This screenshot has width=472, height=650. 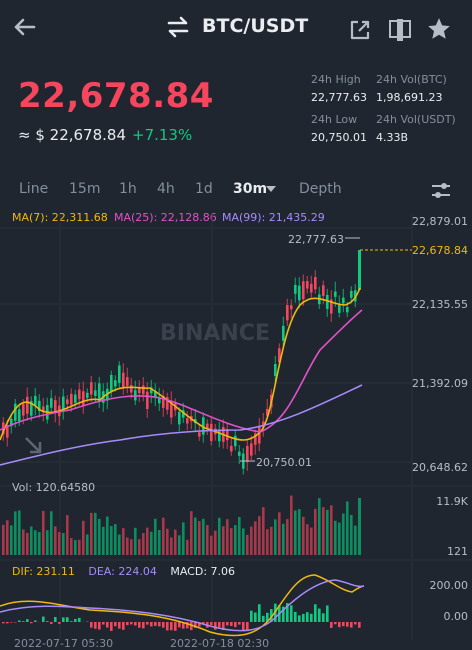 What do you see at coordinates (457, 551) in the screenshot?
I see `volume-tick-bottom: 121` at bounding box center [457, 551].